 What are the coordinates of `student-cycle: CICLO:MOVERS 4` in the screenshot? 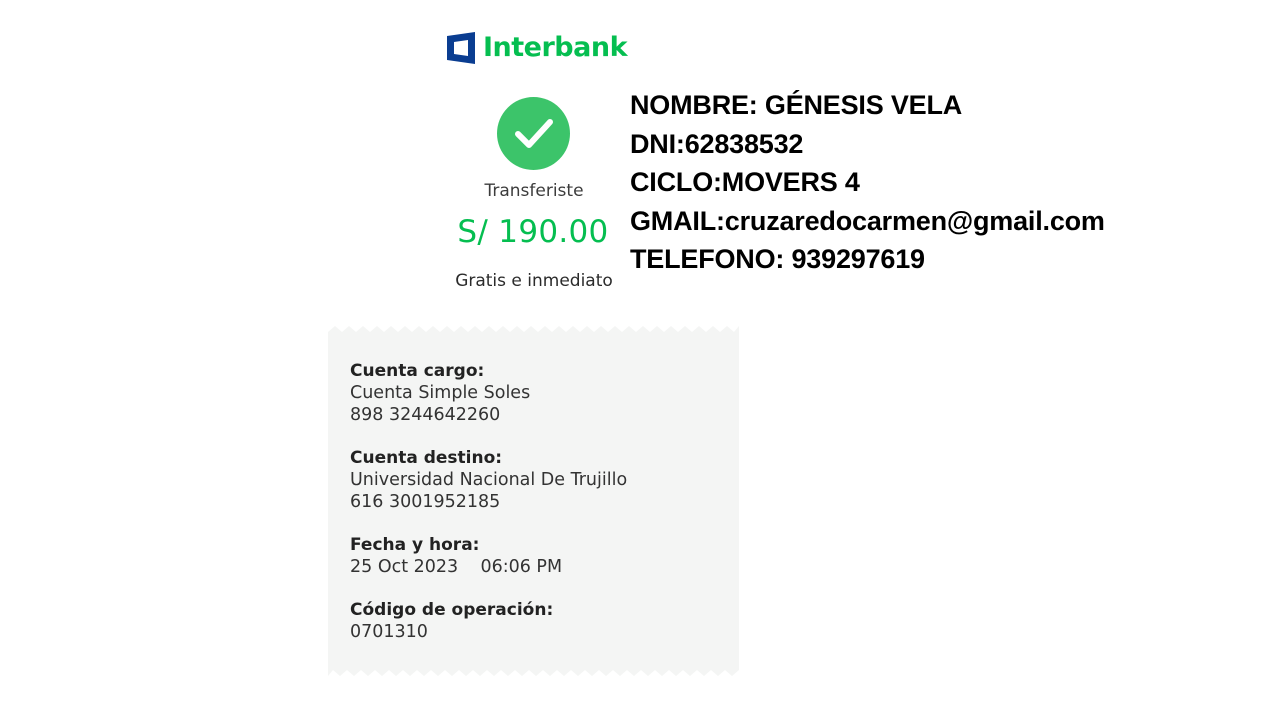 It's located at (745, 182).